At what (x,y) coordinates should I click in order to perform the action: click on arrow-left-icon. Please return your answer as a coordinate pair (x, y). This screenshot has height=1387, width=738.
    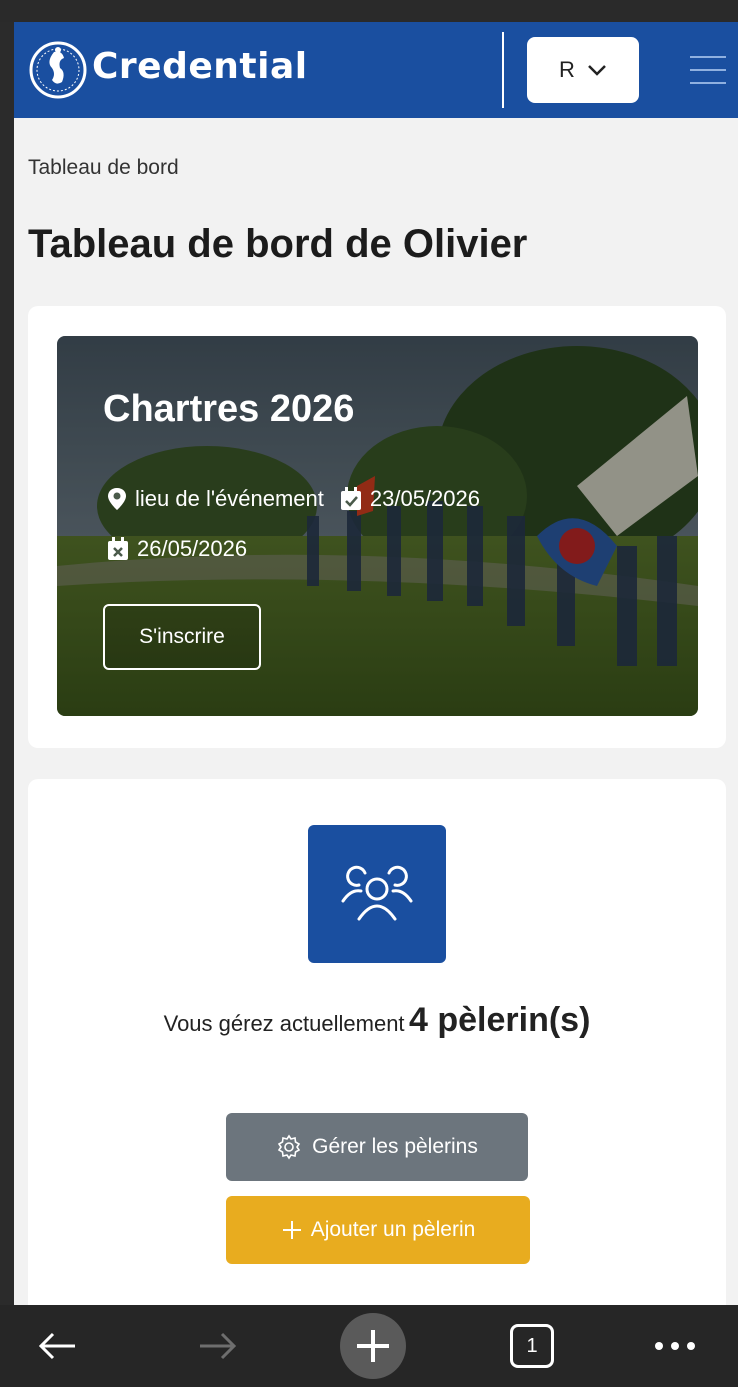
    Looking at the image, I should click on (56, 1346).